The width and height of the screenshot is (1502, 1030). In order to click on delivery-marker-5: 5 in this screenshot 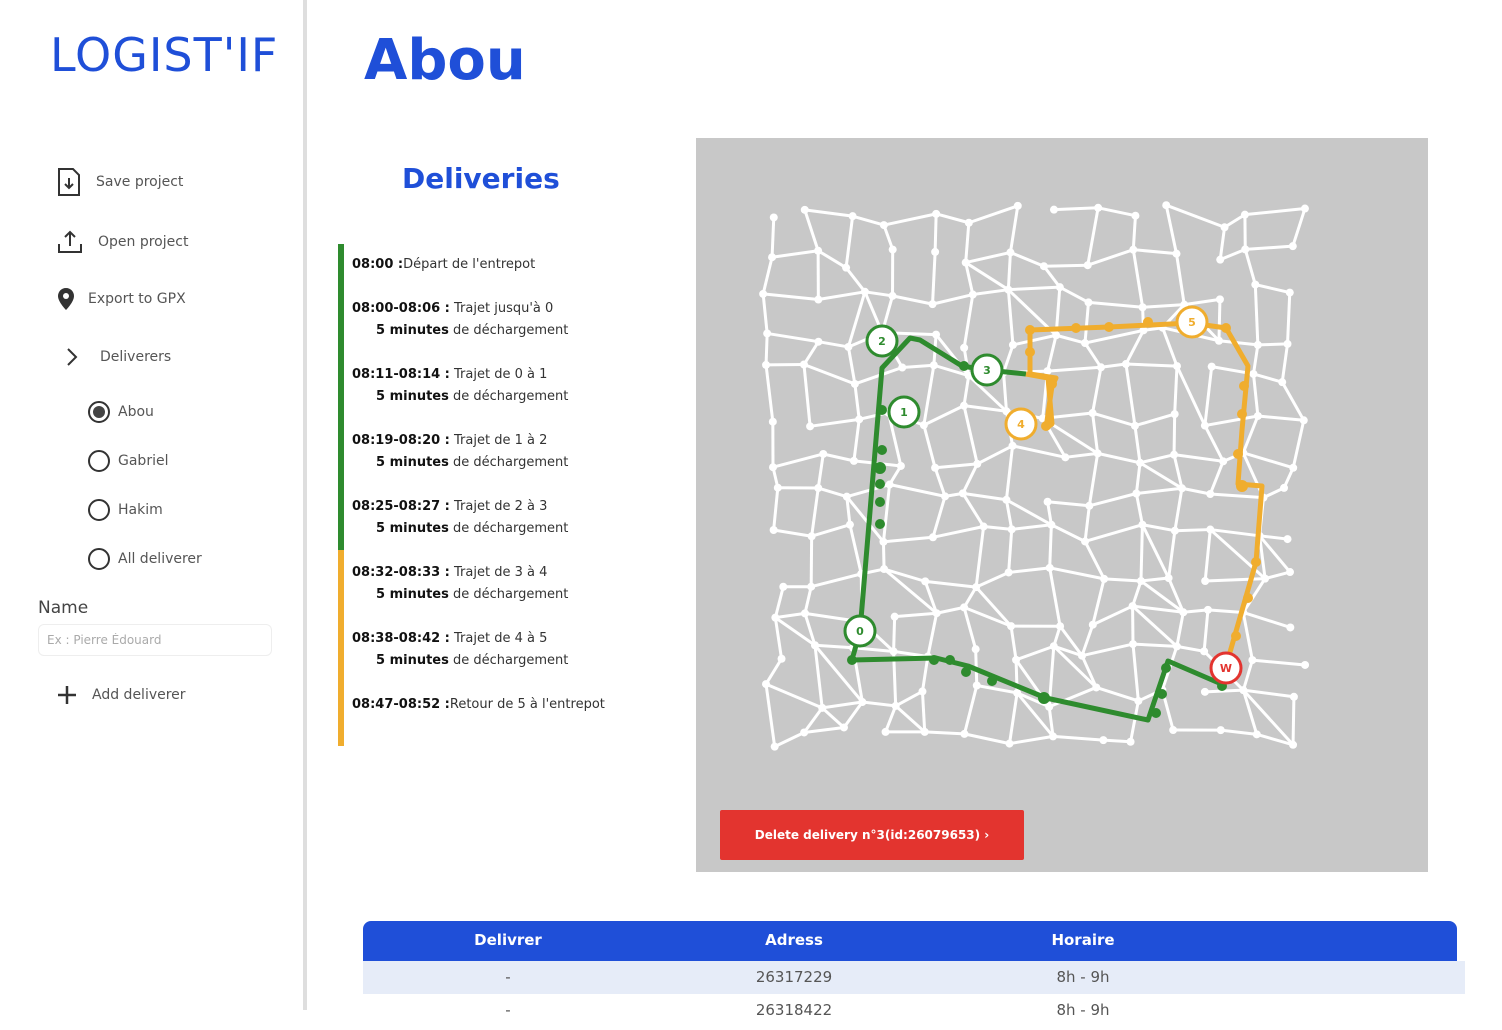, I will do `click(1192, 322)`.